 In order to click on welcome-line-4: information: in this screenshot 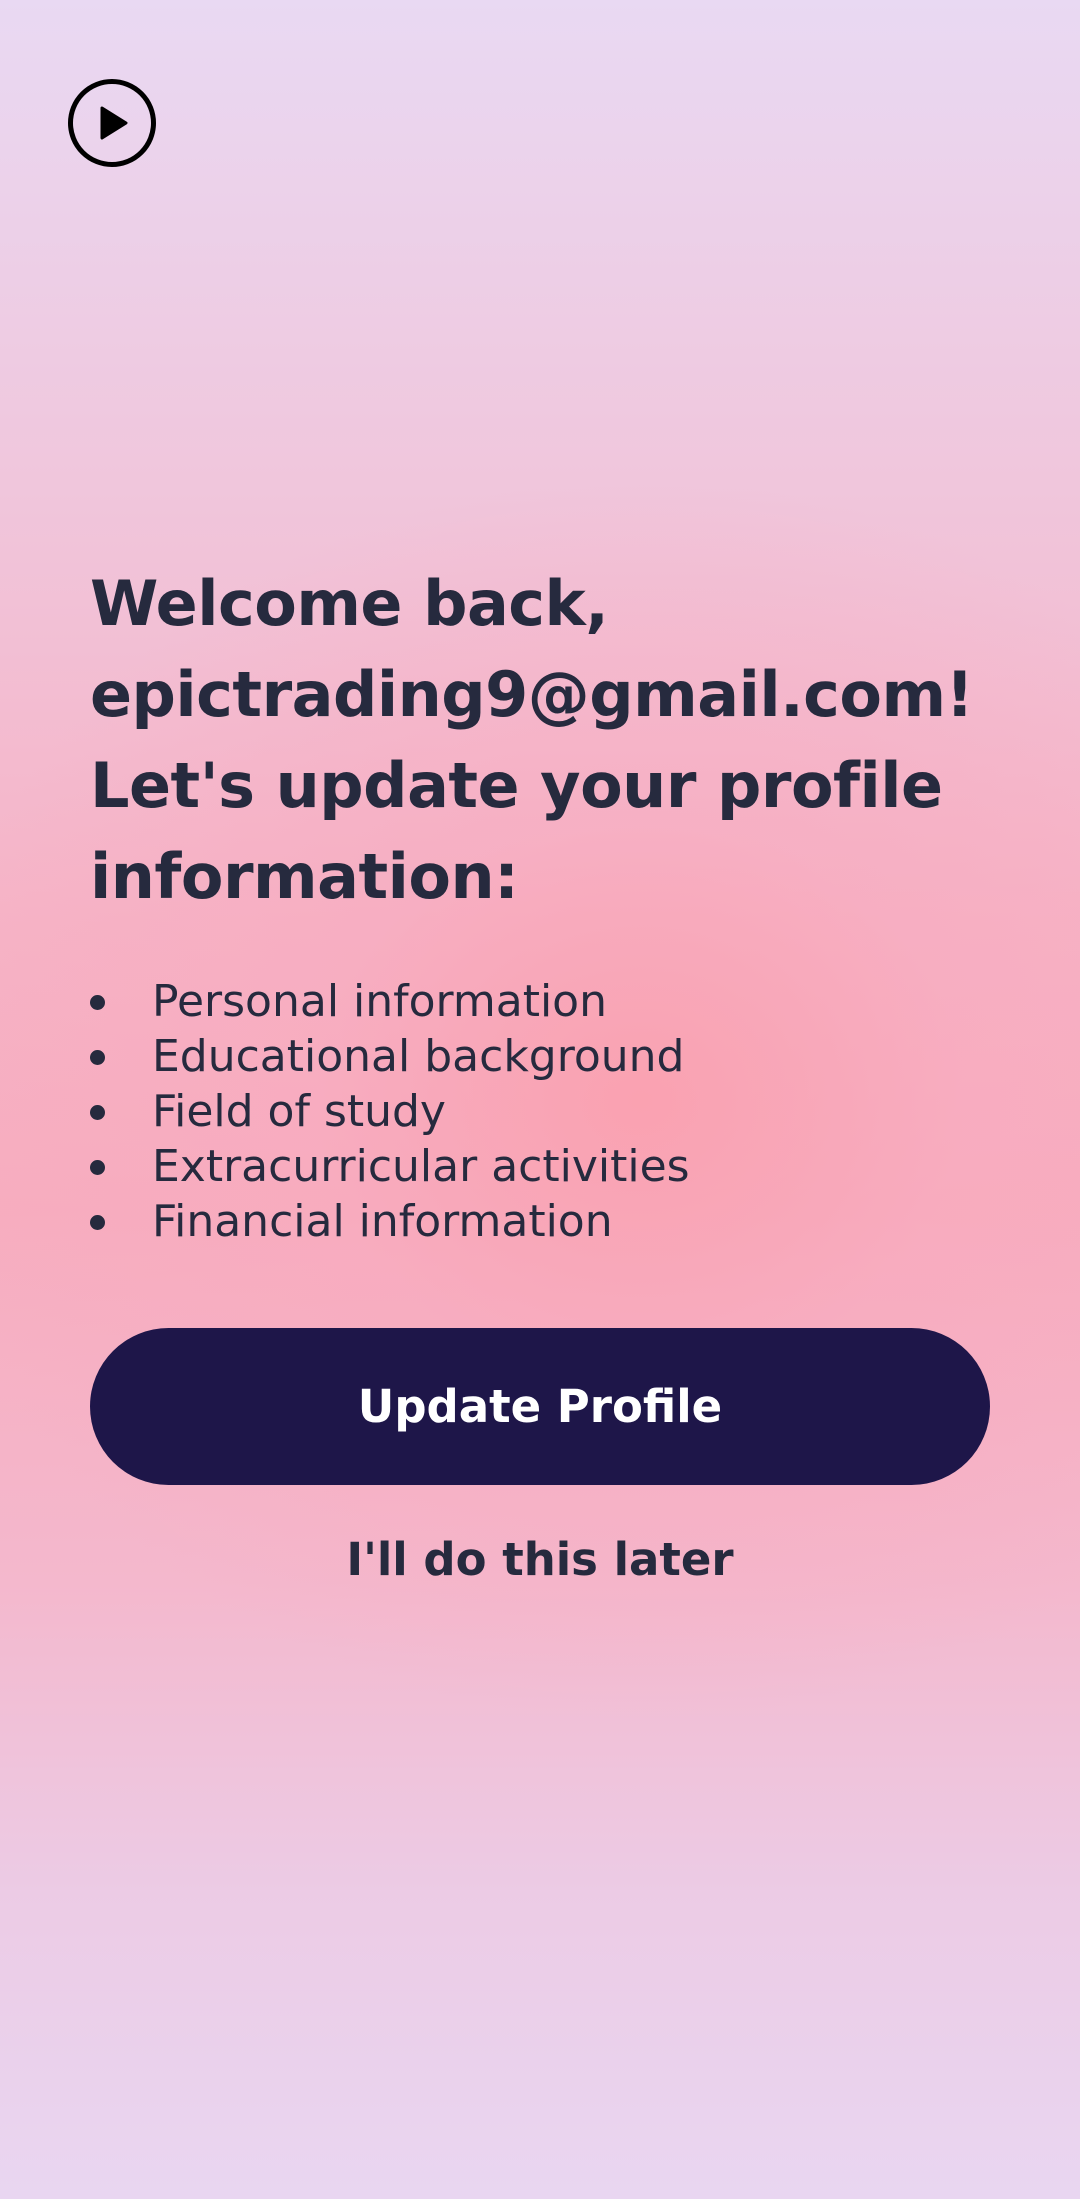, I will do `click(304, 876)`.